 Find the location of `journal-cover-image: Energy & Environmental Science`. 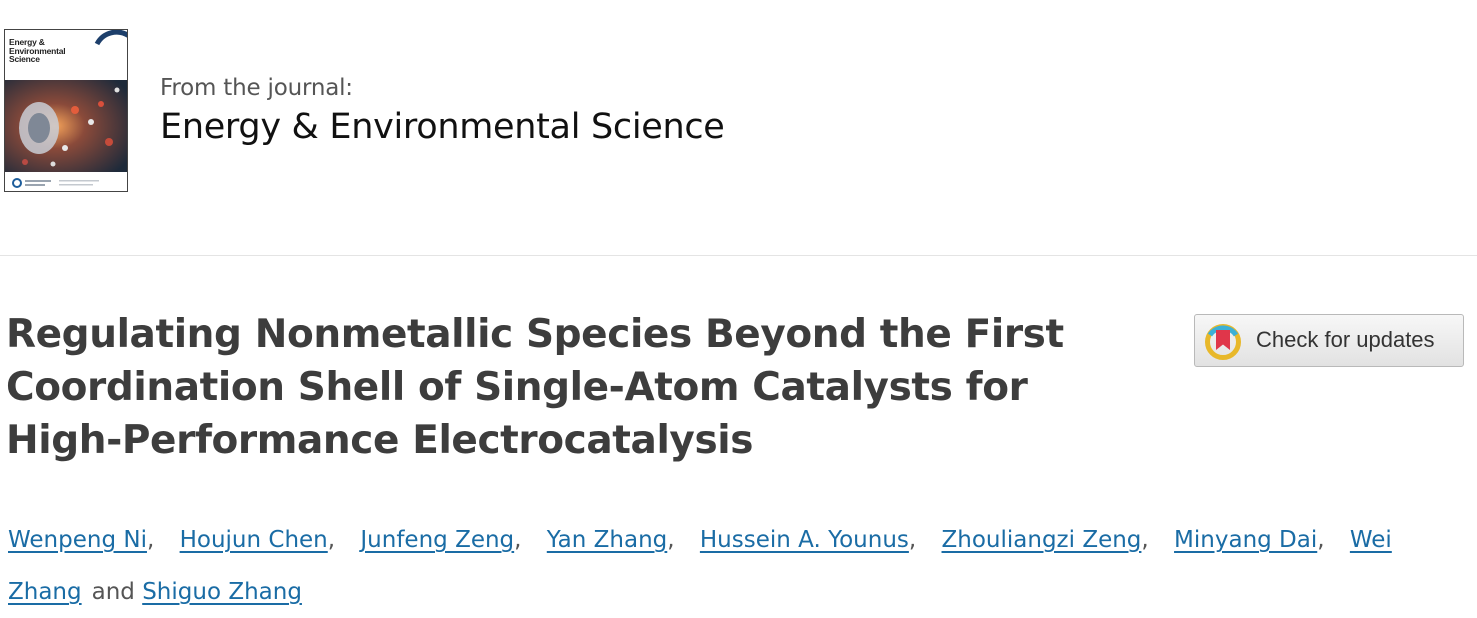

journal-cover-image: Energy & Environmental Science is located at coordinates (66, 110).